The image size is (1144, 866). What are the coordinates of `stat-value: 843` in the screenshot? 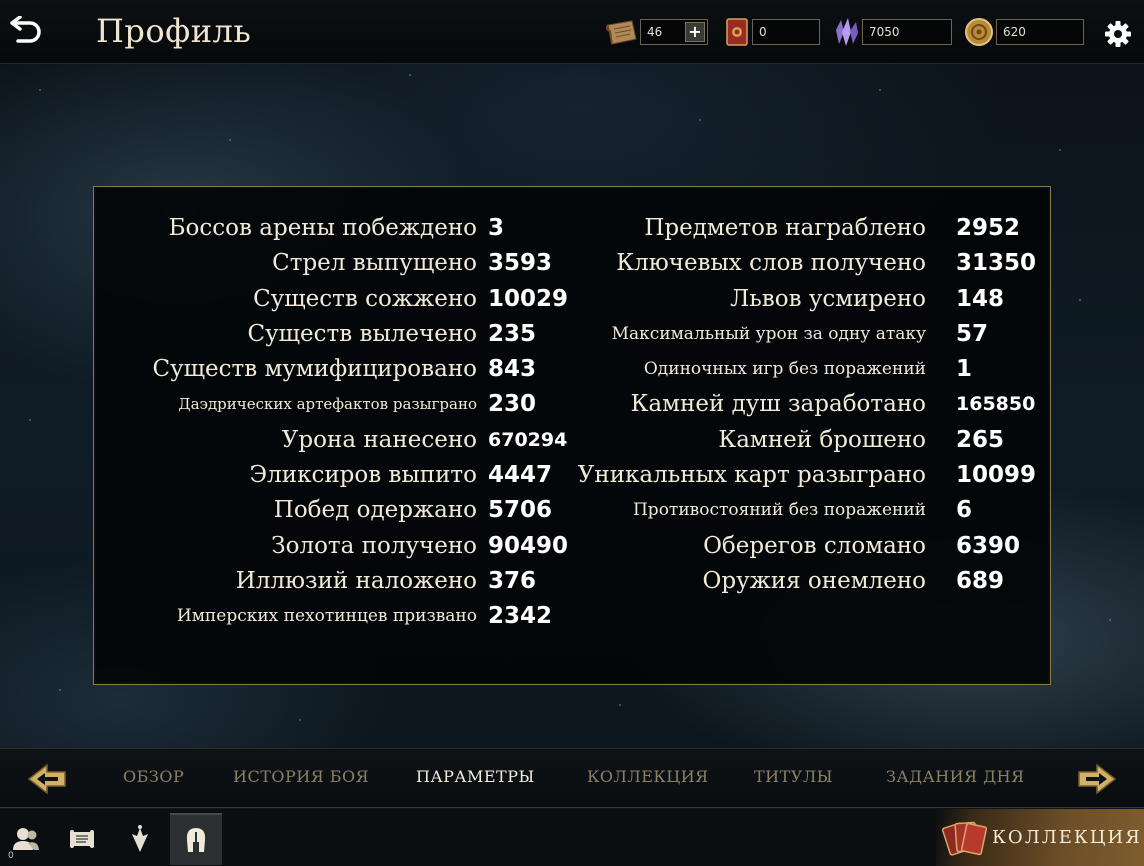 It's located at (512, 369).